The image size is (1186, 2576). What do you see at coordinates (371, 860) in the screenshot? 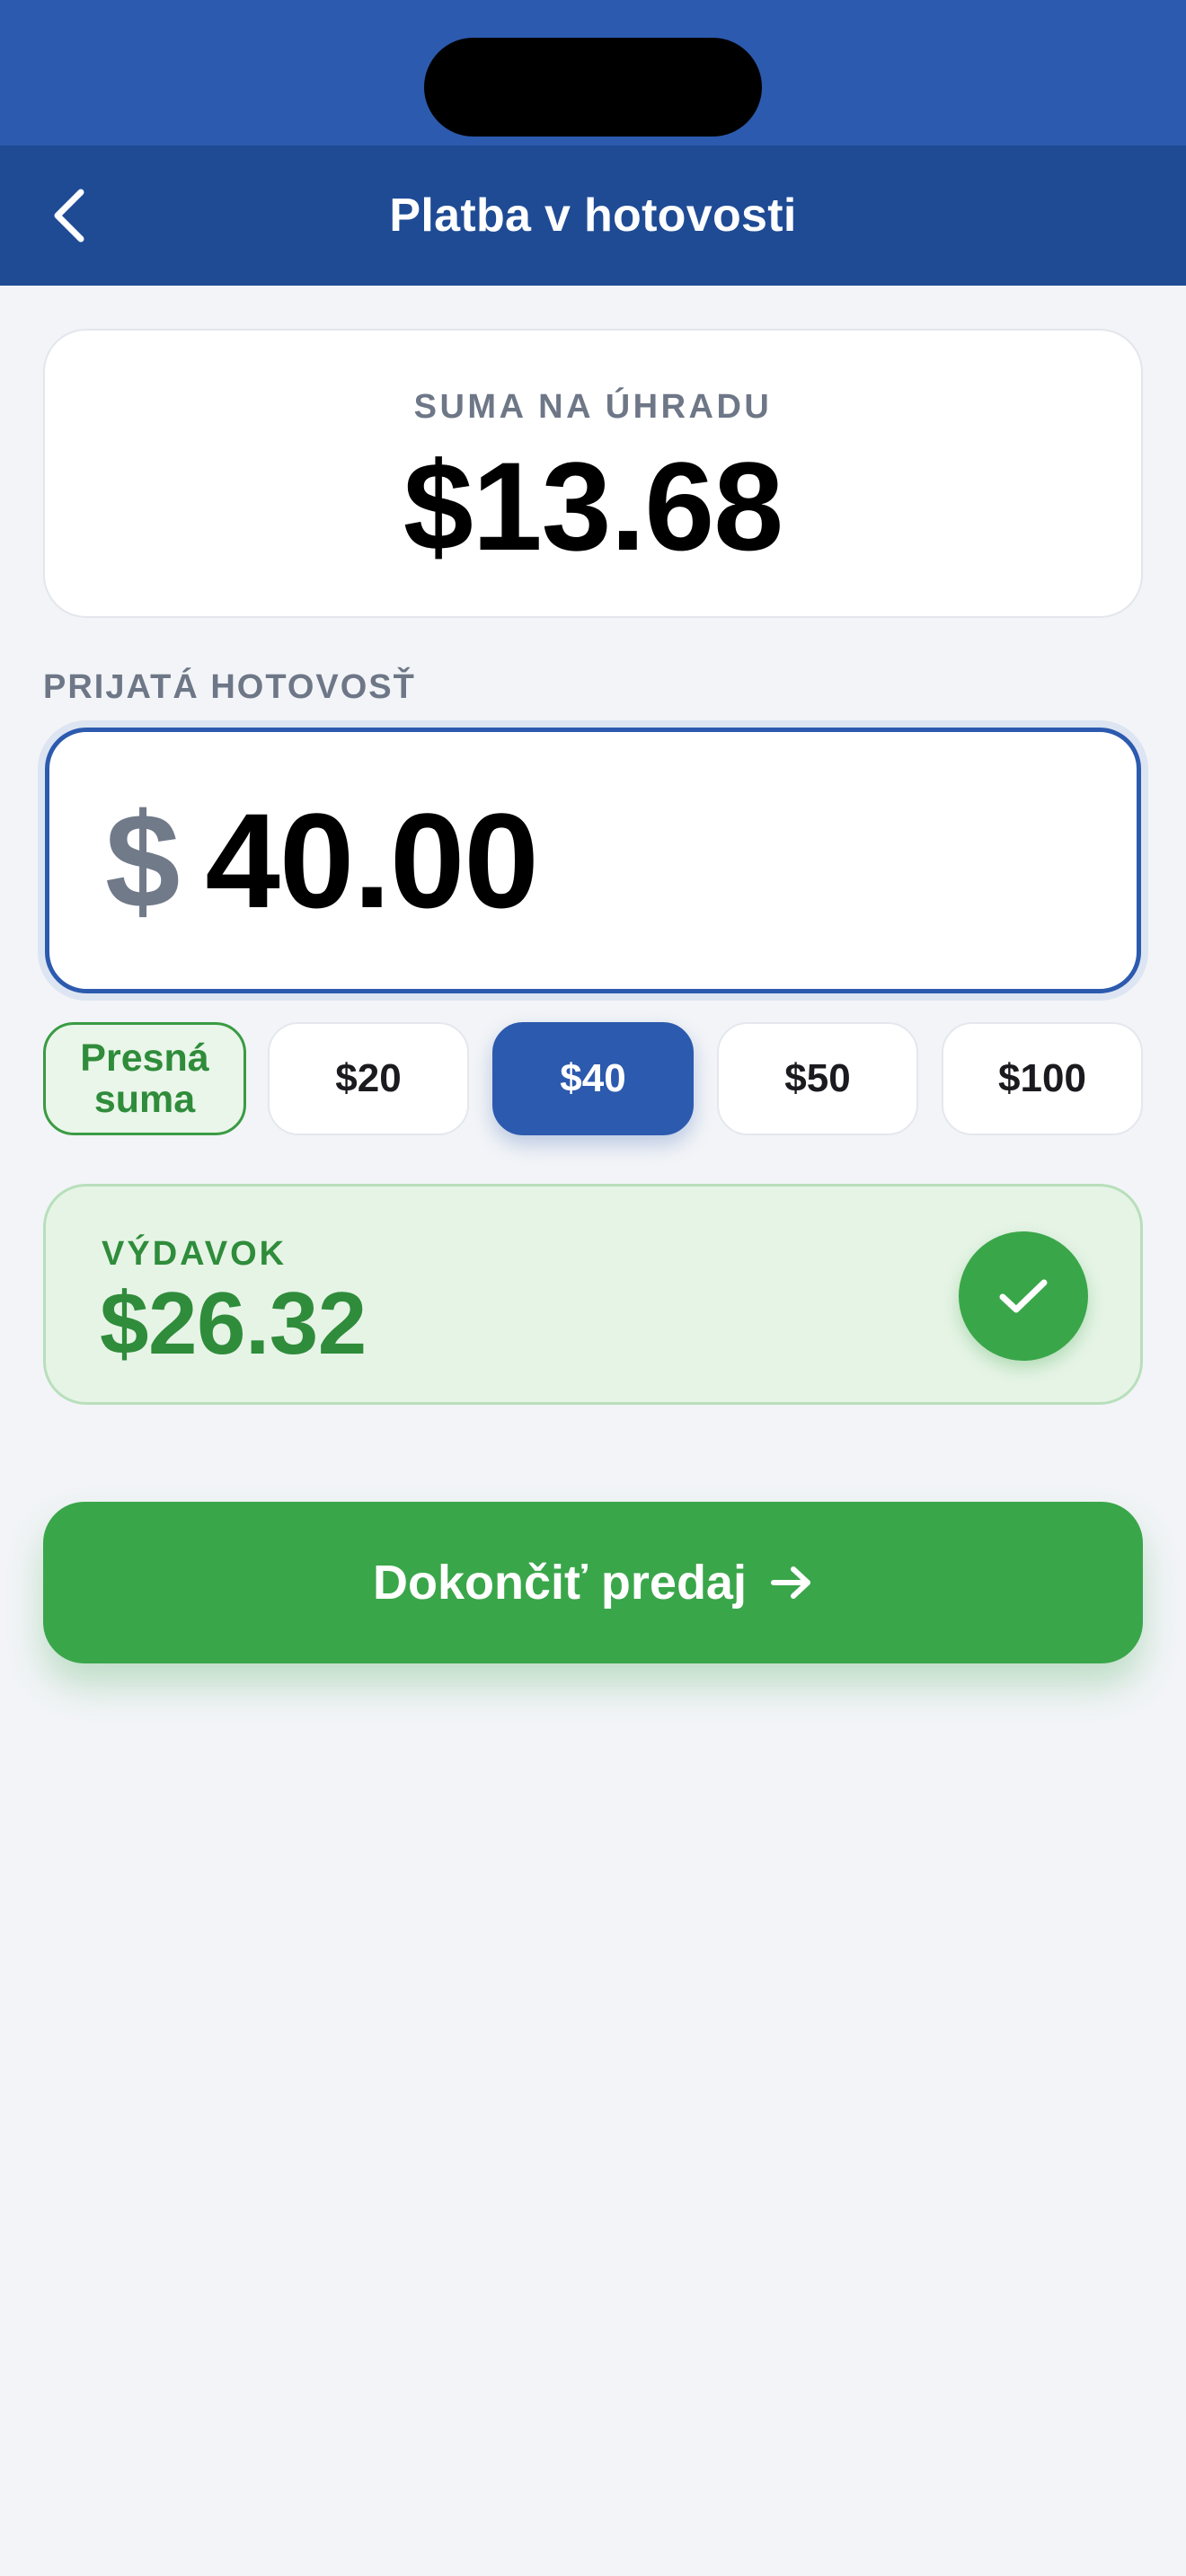
I see `cash-received-value: 40.00` at bounding box center [371, 860].